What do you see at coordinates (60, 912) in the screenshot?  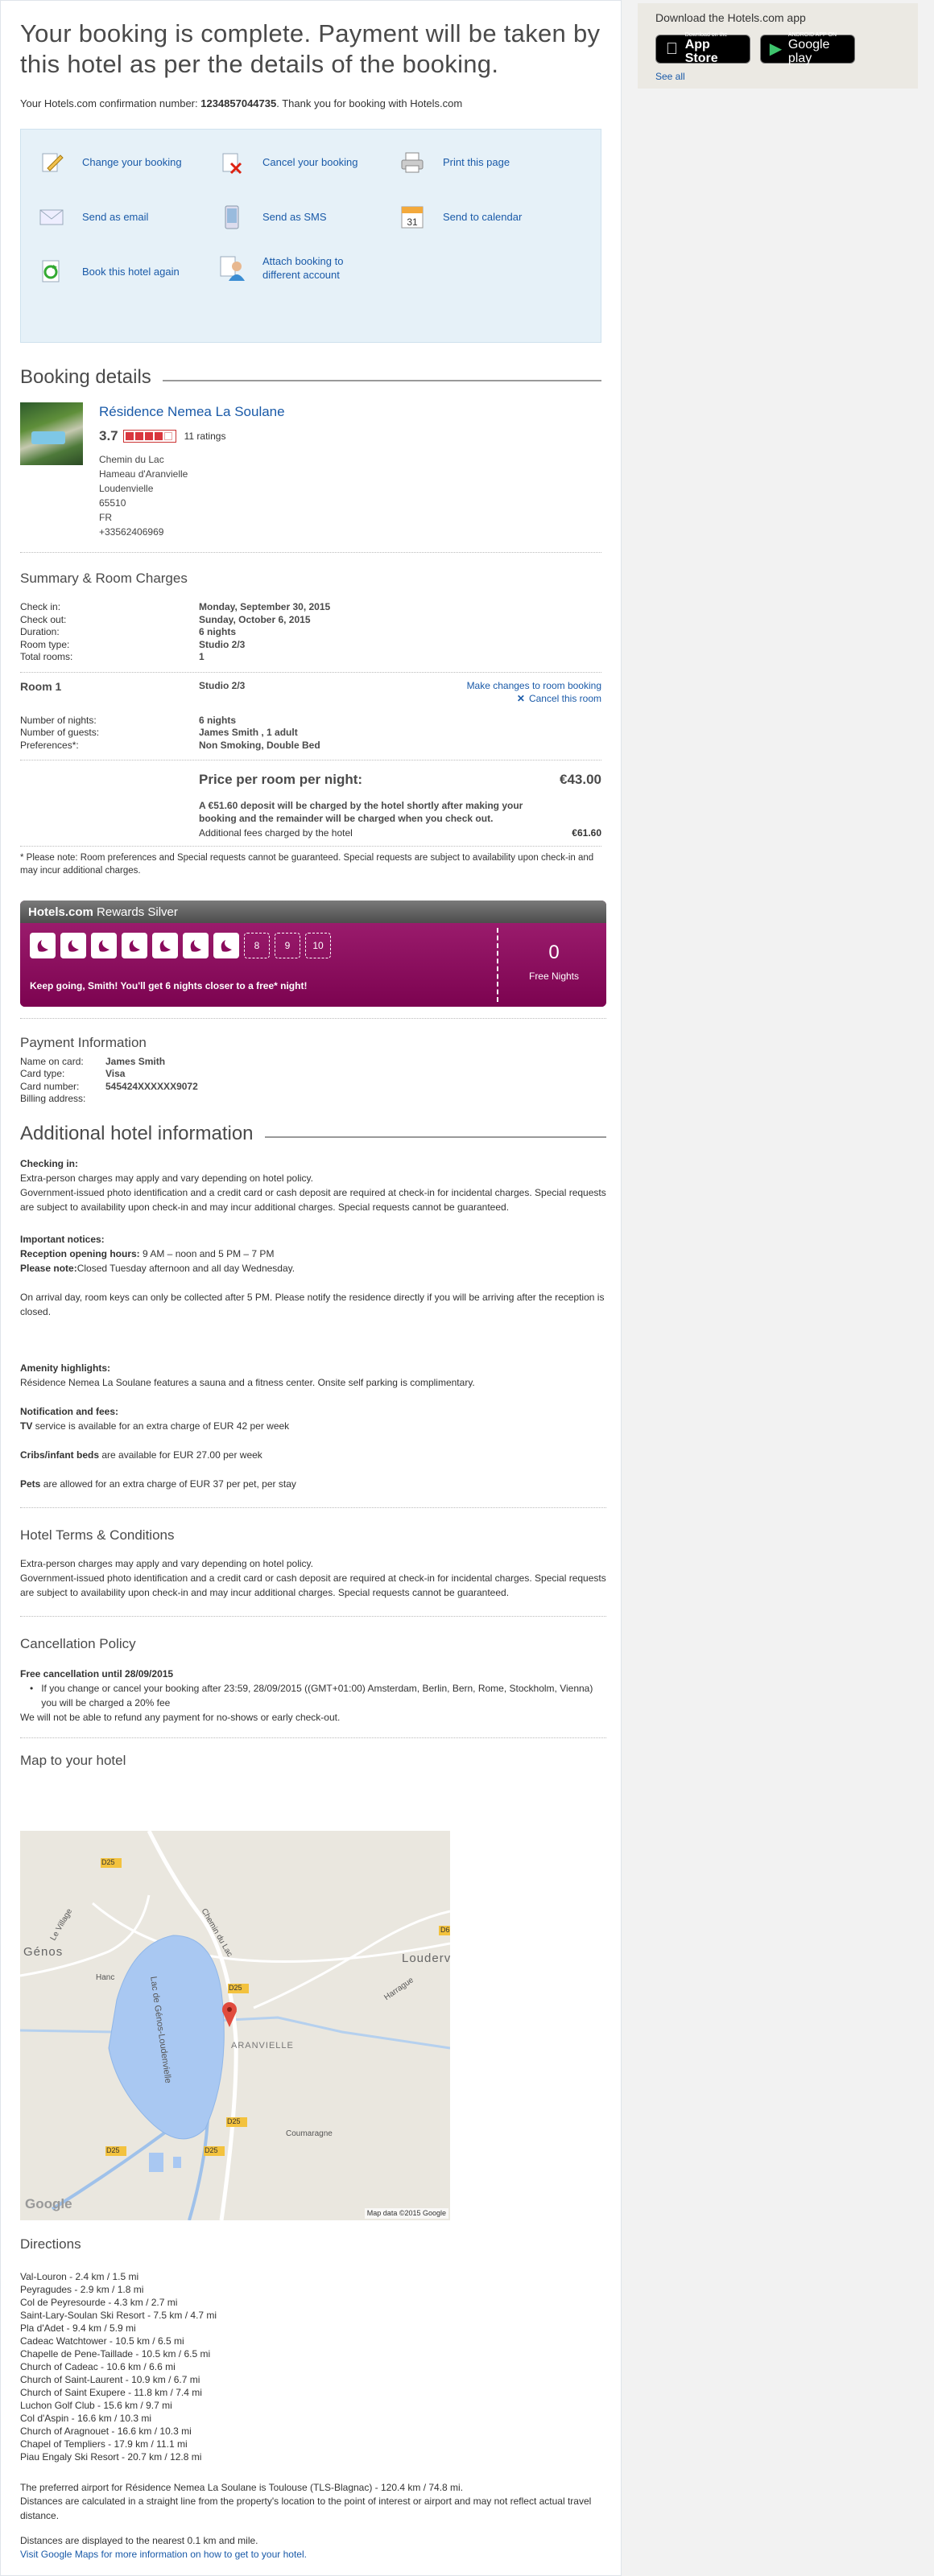 I see `rewards-brand: Hotels.com` at bounding box center [60, 912].